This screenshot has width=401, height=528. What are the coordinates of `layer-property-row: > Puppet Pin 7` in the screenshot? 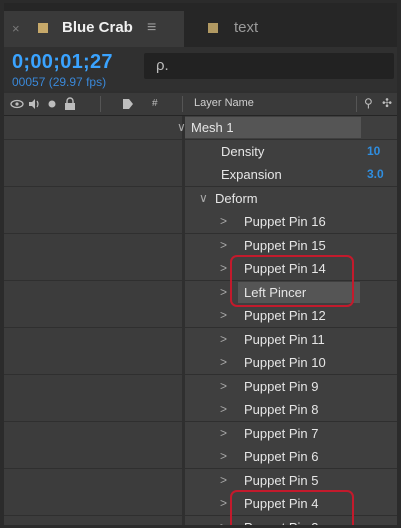 It's located at (200, 433).